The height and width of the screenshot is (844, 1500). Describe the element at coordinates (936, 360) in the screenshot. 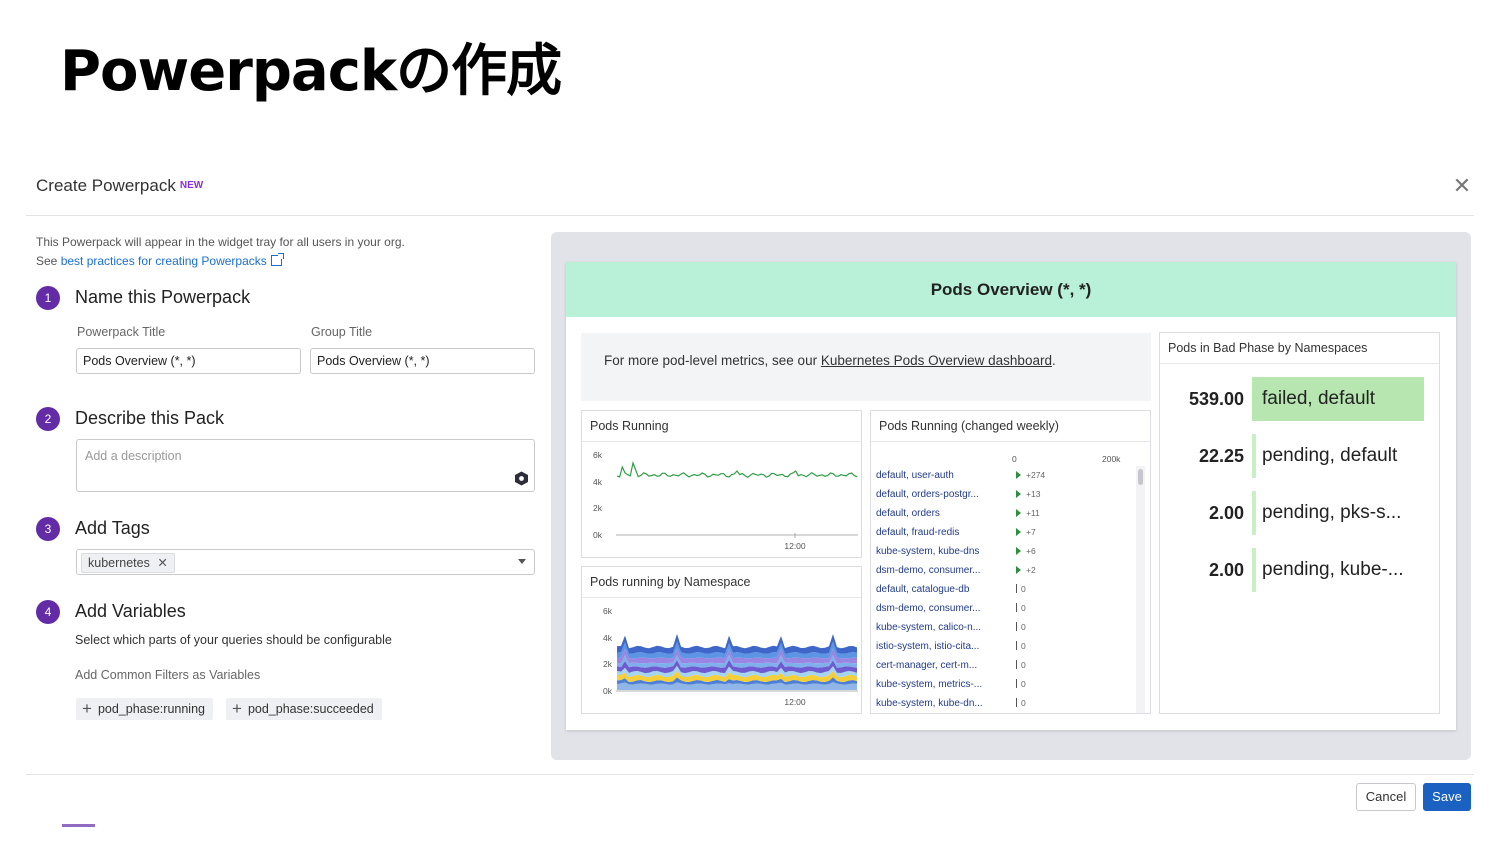

I see `pods-dashboard-link: Kubernetes Pods Overview dashboard` at that location.